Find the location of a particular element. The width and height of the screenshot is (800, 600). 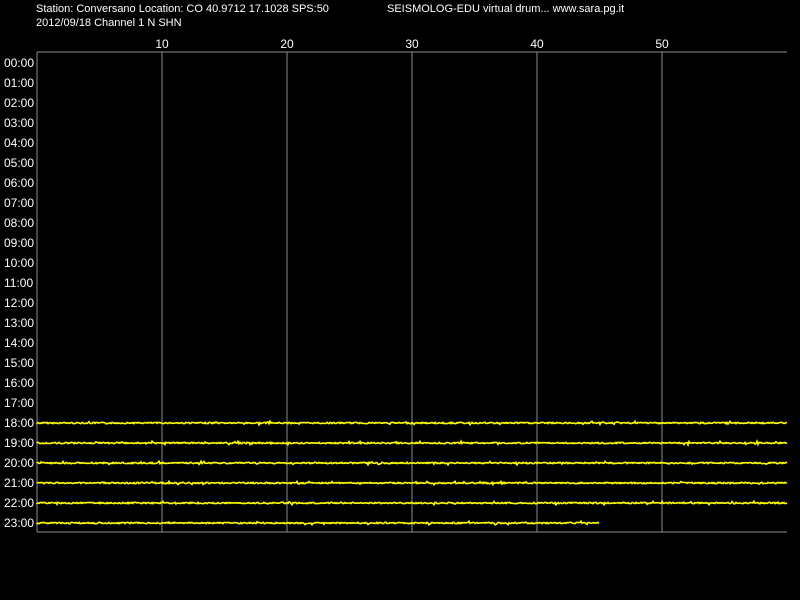

row-label-2100: 21:00 is located at coordinates (19, 483).